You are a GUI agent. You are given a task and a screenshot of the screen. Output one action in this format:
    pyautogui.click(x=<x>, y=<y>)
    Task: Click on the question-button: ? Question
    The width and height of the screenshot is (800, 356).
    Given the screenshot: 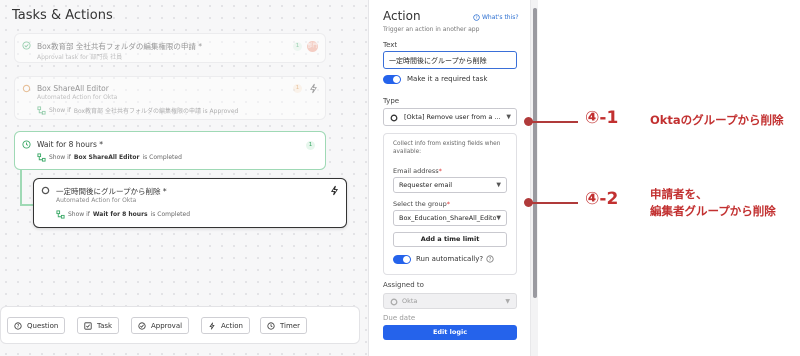 What is the action you would take?
    pyautogui.click(x=36, y=325)
    